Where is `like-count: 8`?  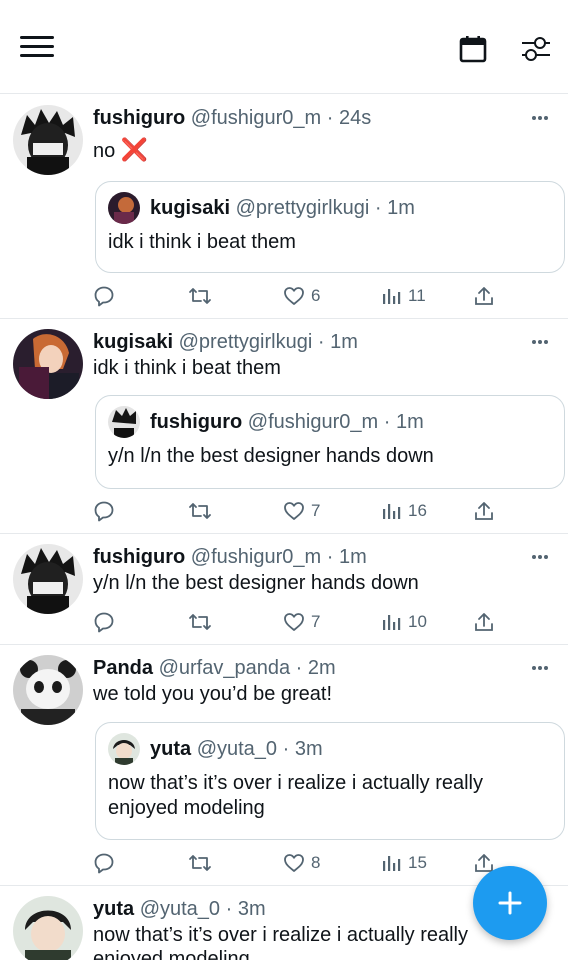 like-count: 8 is located at coordinates (316, 862).